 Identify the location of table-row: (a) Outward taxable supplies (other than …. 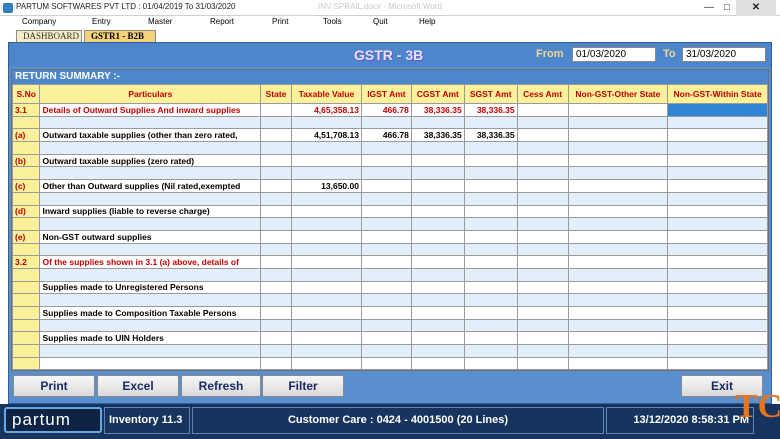
(390, 135).